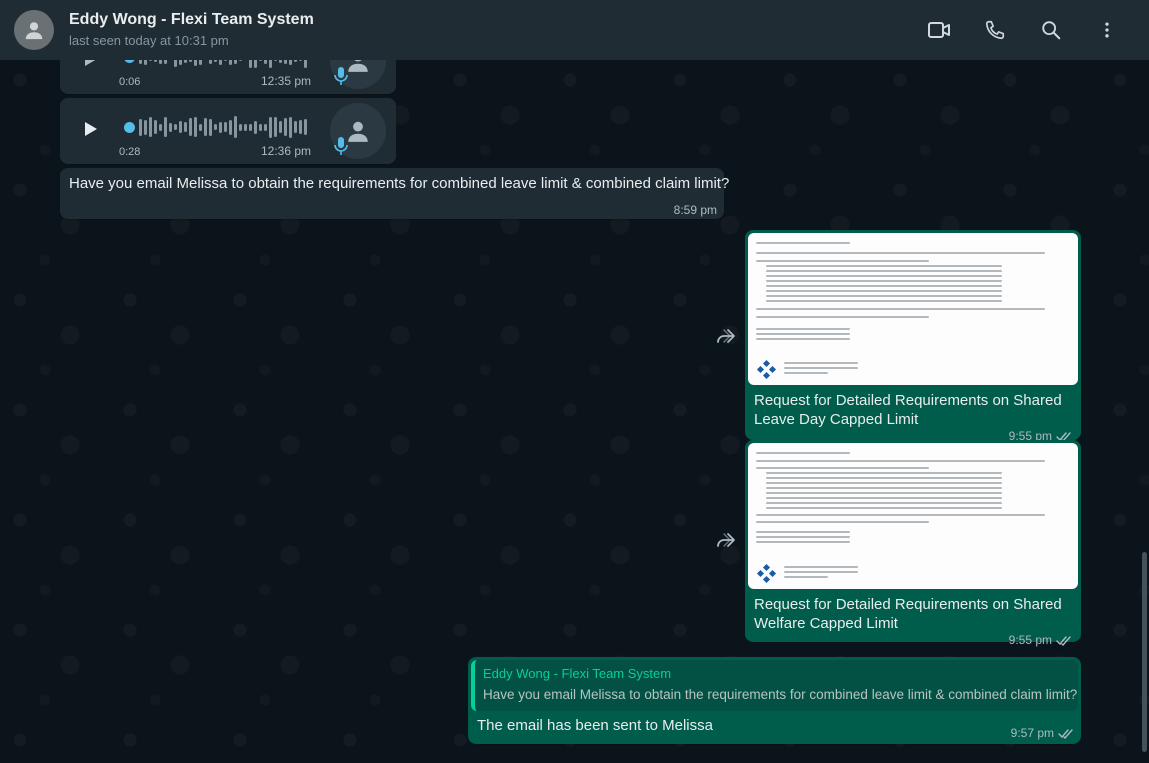  What do you see at coordinates (595, 725) in the screenshot?
I see `message-text: The email has been sent to Melissa` at bounding box center [595, 725].